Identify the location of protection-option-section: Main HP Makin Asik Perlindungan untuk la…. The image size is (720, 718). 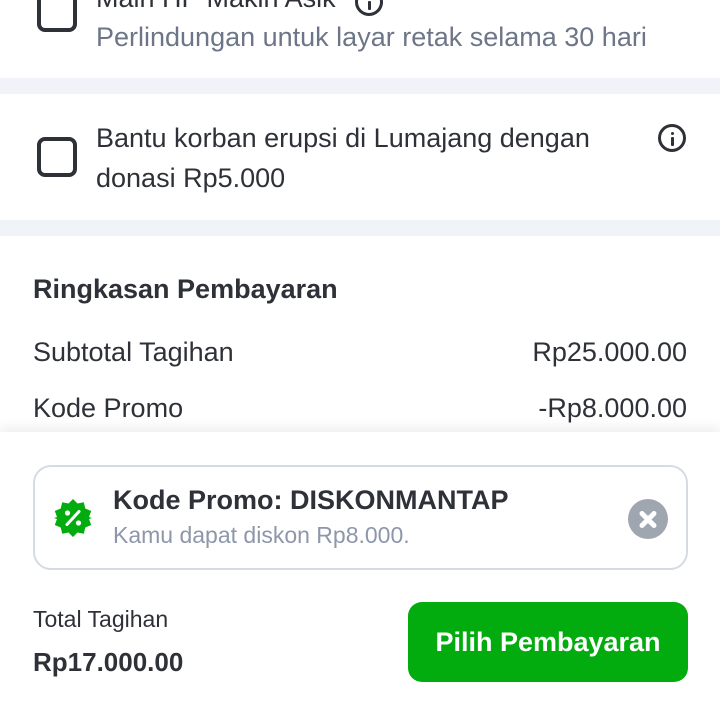
(360, 39).